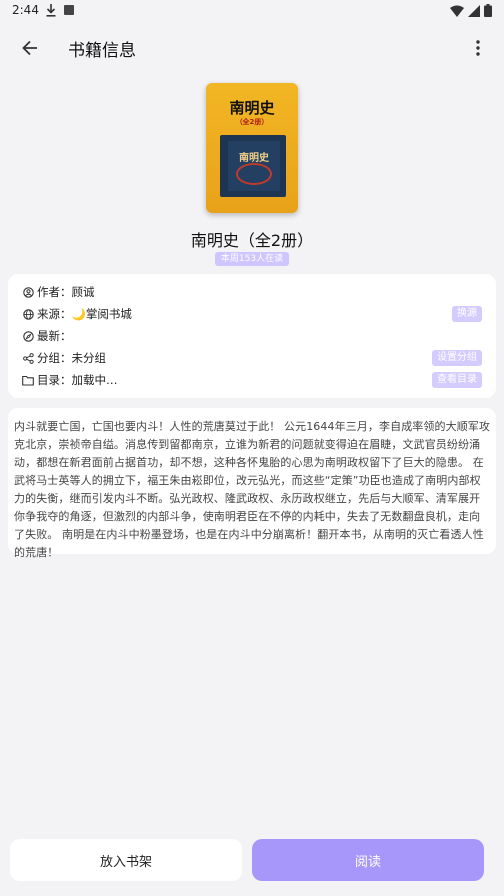 Image resolution: width=504 pixels, height=896 pixels. What do you see at coordinates (457, 11) in the screenshot?
I see `wifi-icon` at bounding box center [457, 11].